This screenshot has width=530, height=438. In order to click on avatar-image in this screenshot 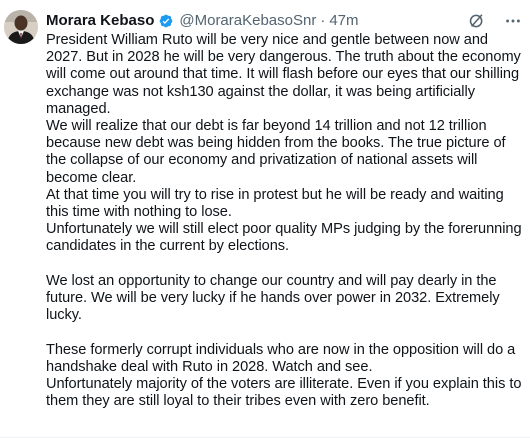, I will do `click(21, 27)`.